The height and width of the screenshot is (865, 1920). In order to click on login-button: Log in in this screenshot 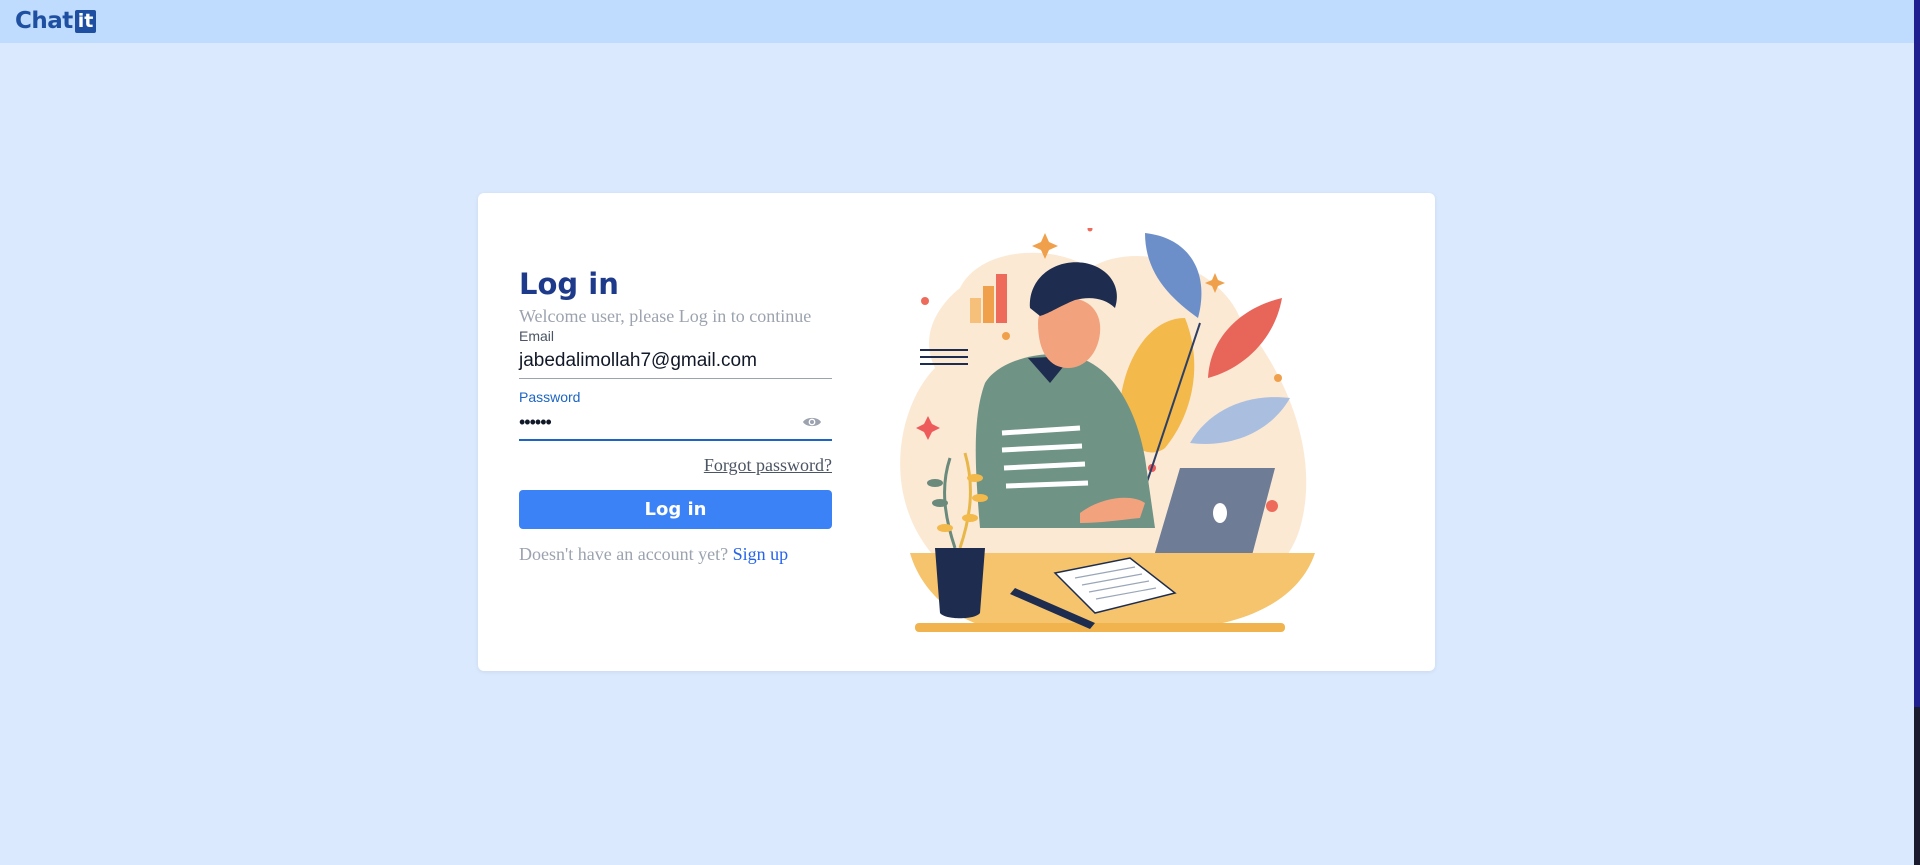, I will do `click(675, 509)`.